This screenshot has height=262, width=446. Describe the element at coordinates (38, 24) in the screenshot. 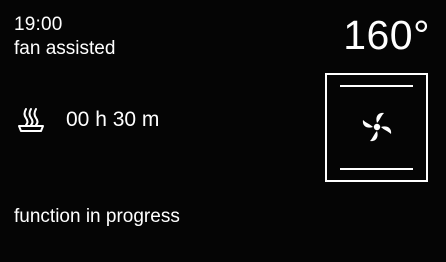

I see `clock-time: 19:00` at that location.